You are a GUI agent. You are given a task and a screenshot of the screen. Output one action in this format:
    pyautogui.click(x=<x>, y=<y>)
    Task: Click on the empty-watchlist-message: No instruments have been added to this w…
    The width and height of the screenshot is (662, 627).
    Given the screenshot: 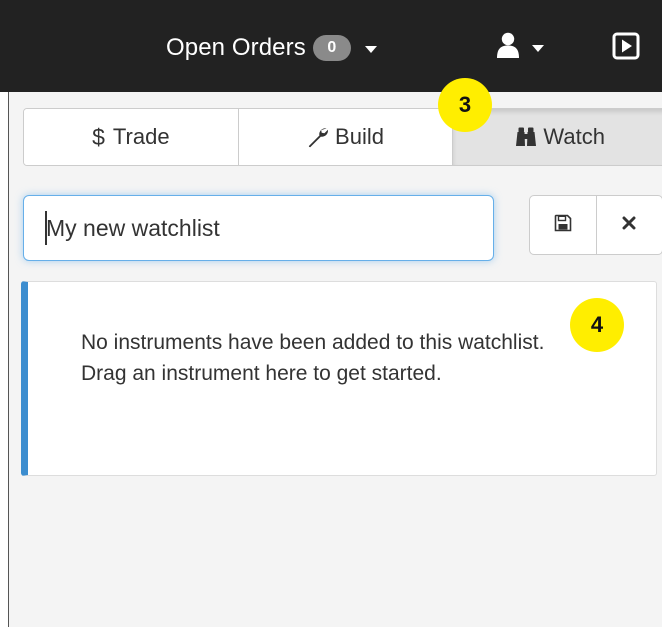 What is the action you would take?
    pyautogui.click(x=313, y=358)
    